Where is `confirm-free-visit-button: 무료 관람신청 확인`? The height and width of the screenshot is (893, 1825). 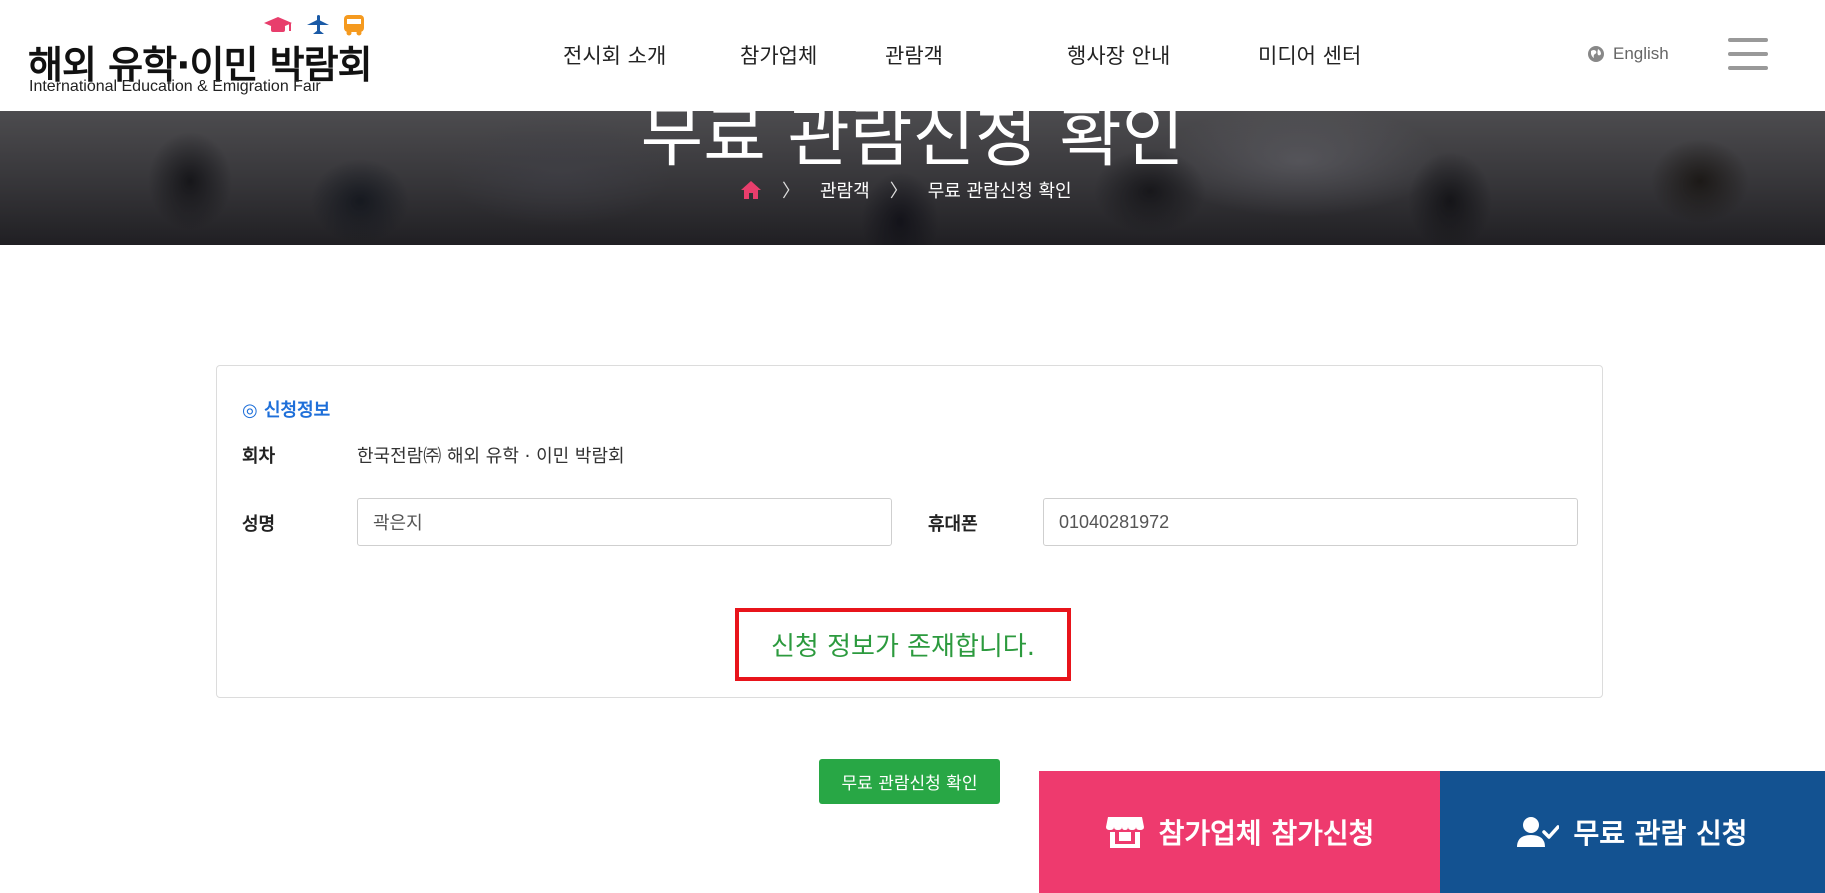
confirm-free-visit-button: 무료 관람신청 확인 is located at coordinates (909, 781).